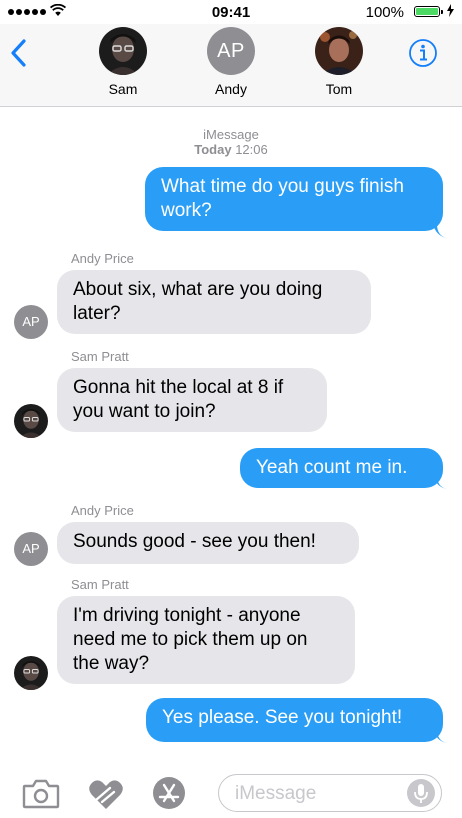 This screenshot has width=462, height=818. I want to click on contact-tom: Tom, so click(339, 62).